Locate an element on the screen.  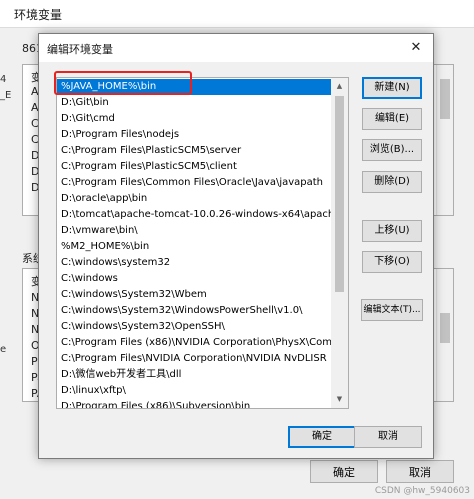
path-list-item: D:\Git\bin is located at coordinates (194, 103).